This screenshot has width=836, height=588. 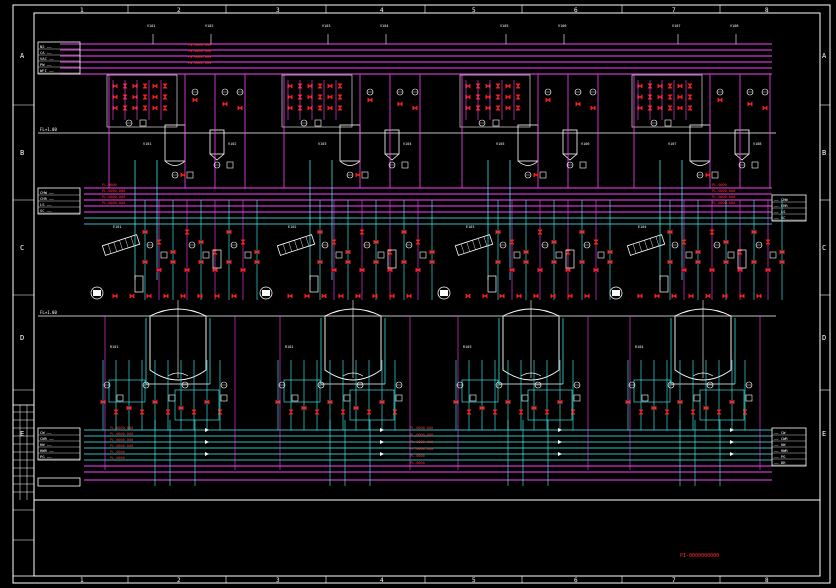 What do you see at coordinates (474, 580) in the screenshot?
I see `column-label-bottom: 5` at bounding box center [474, 580].